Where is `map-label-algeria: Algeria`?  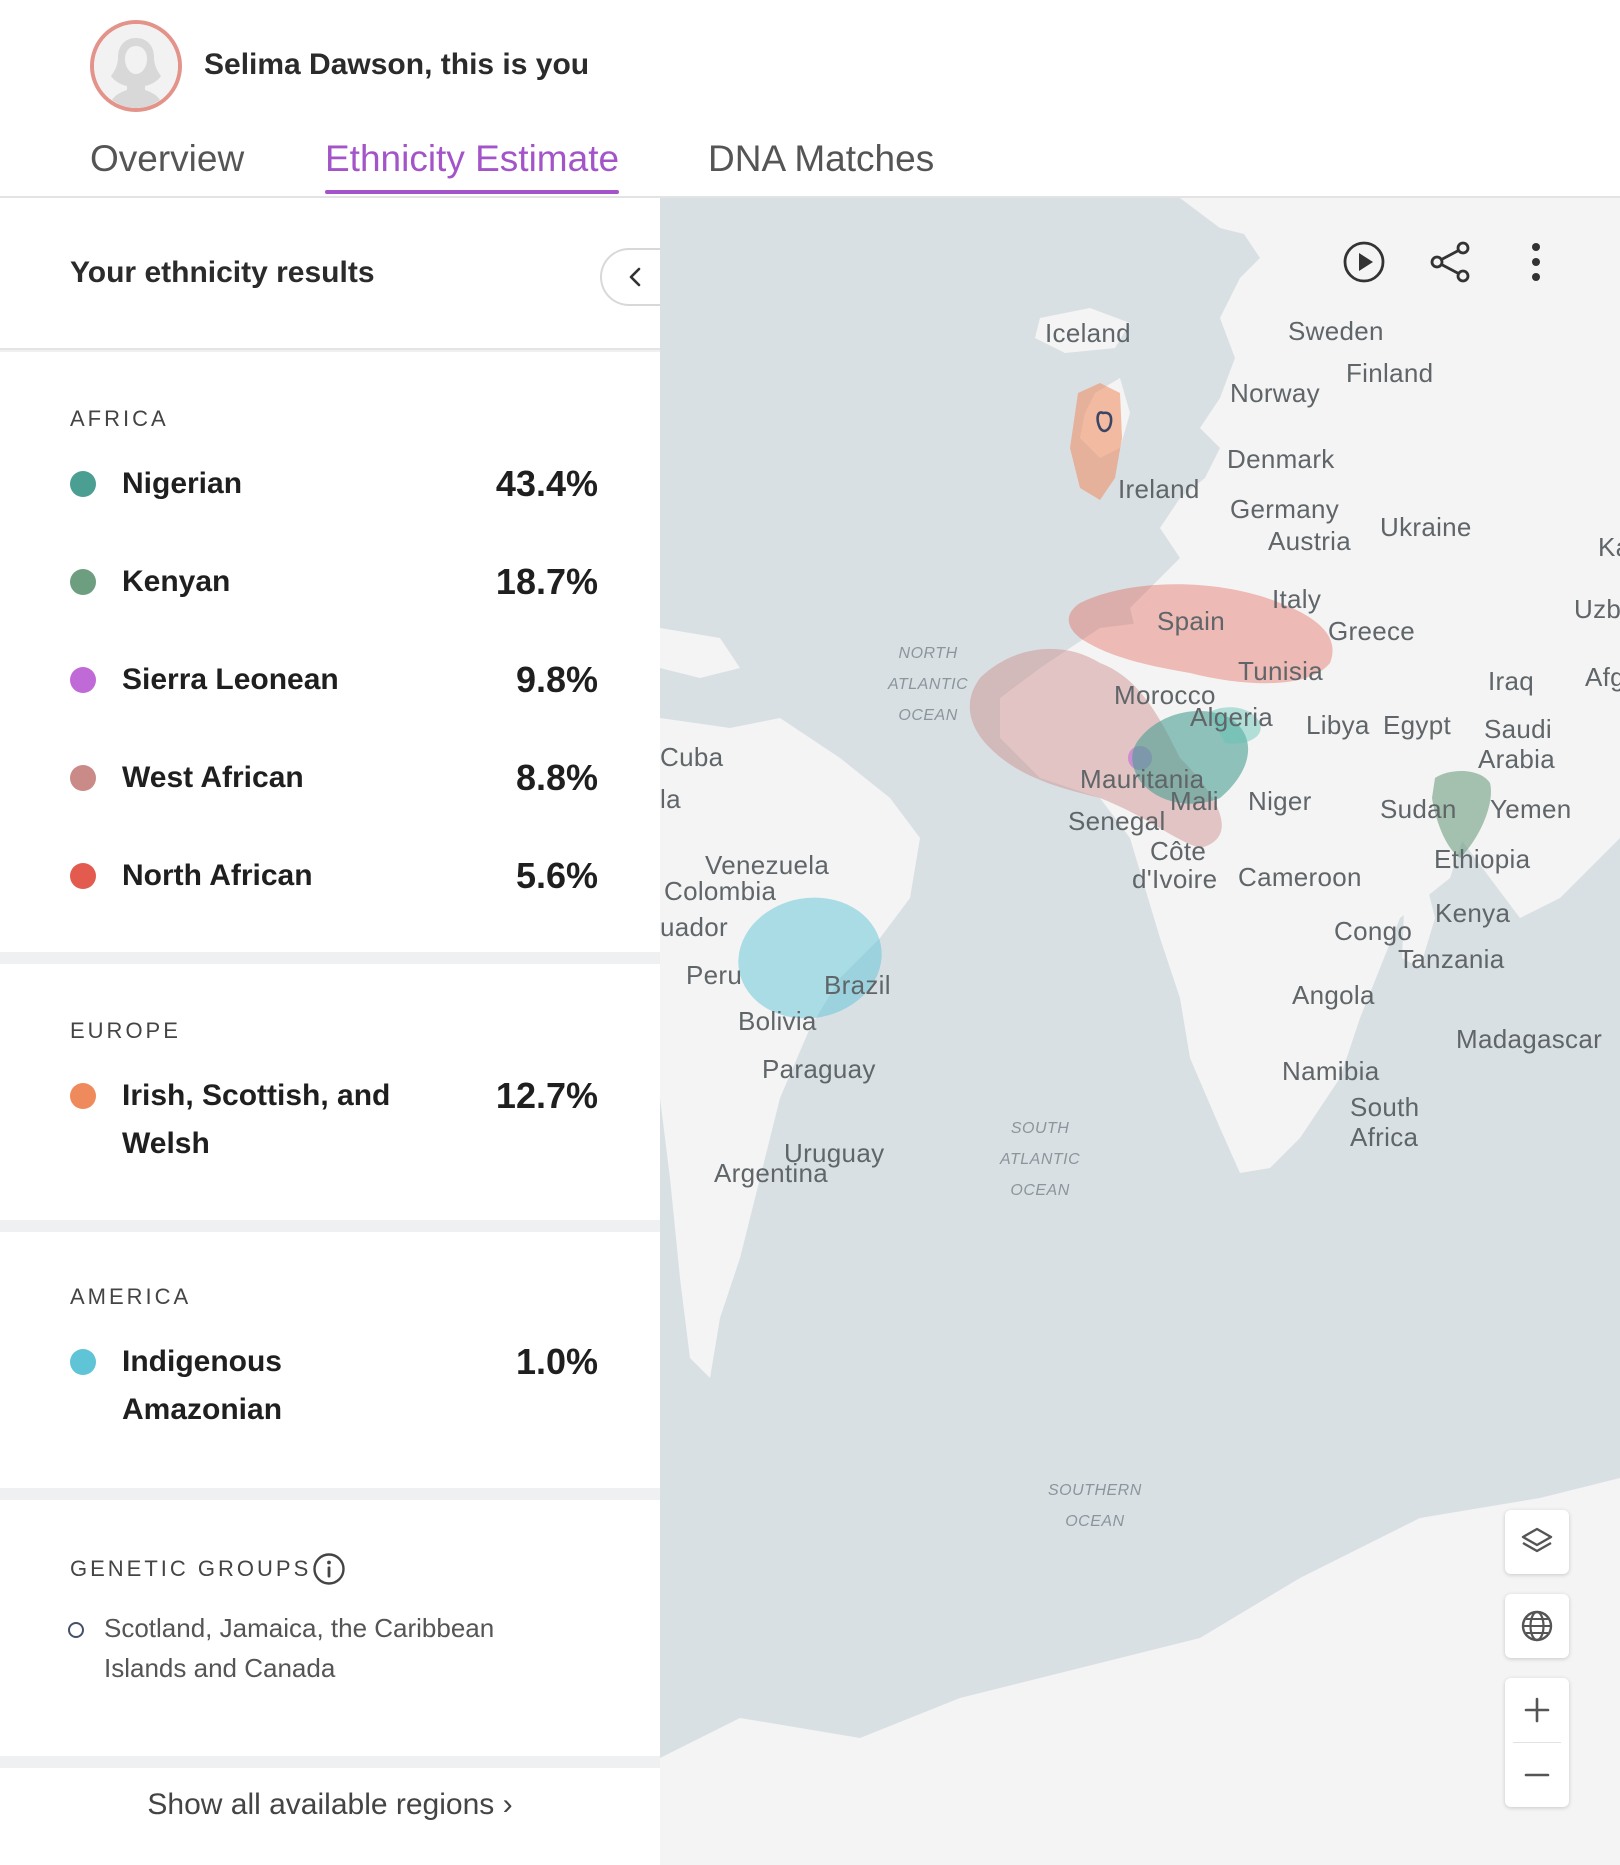 map-label-algeria: Algeria is located at coordinates (1232, 717).